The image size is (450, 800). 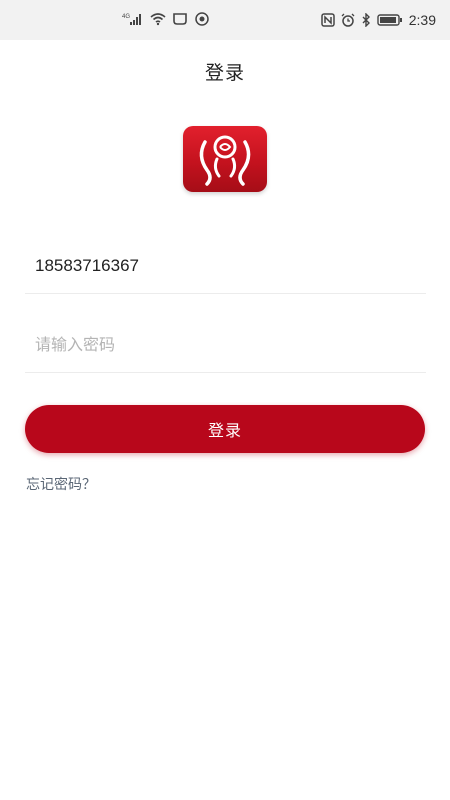 What do you see at coordinates (328, 20) in the screenshot?
I see `nfc-icon` at bounding box center [328, 20].